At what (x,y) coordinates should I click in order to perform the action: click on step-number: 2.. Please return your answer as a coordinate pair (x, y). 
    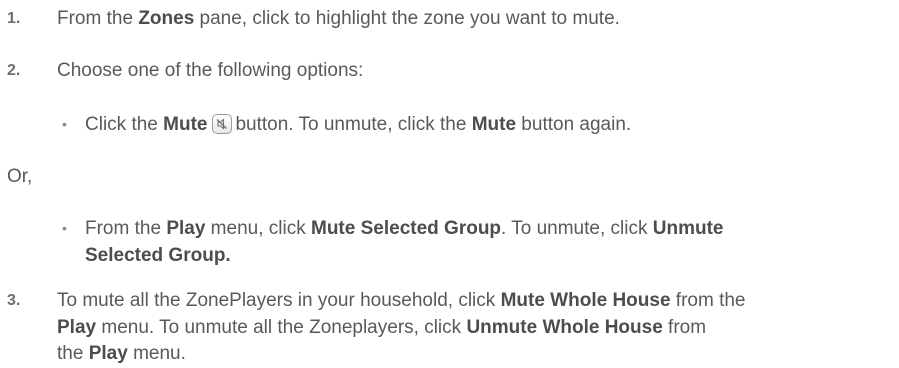
    Looking at the image, I should click on (14, 70).